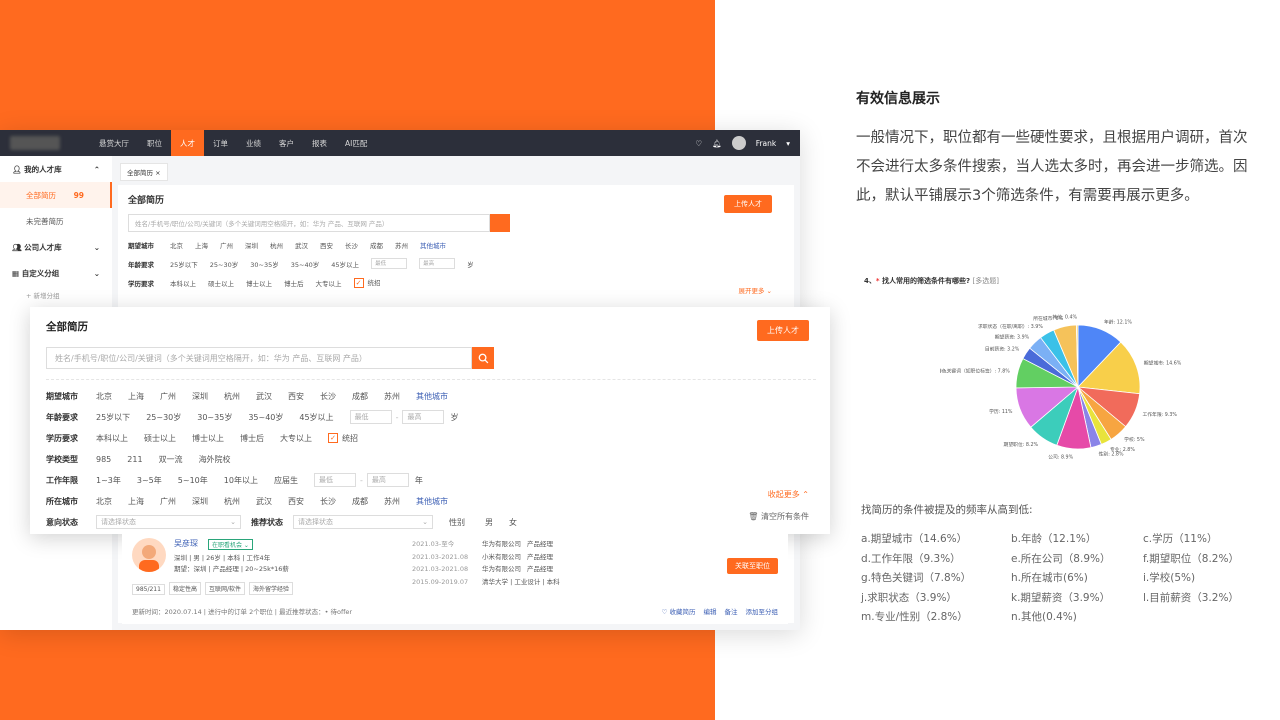 The image size is (1280, 720). Describe the element at coordinates (56, 169) in the screenshot. I see `sidebar-group-my: 👤︎ 我的人才库 ⌃` at that location.